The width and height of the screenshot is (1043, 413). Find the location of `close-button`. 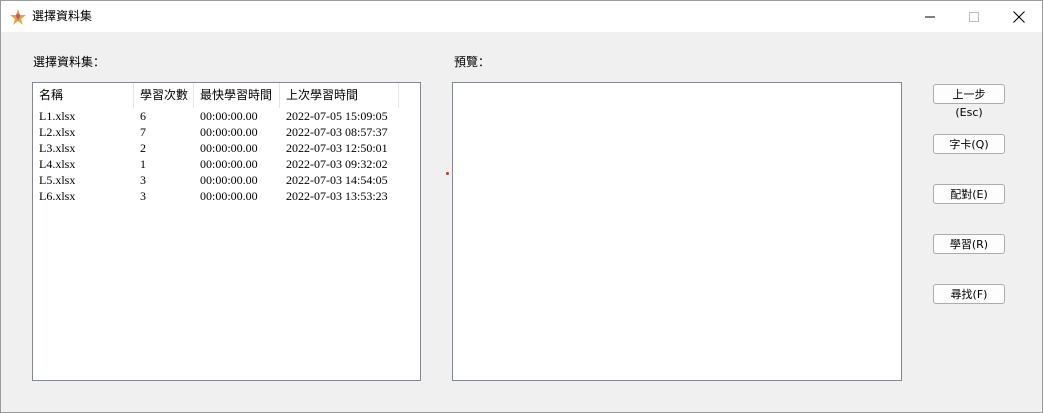

close-button is located at coordinates (1019, 16).